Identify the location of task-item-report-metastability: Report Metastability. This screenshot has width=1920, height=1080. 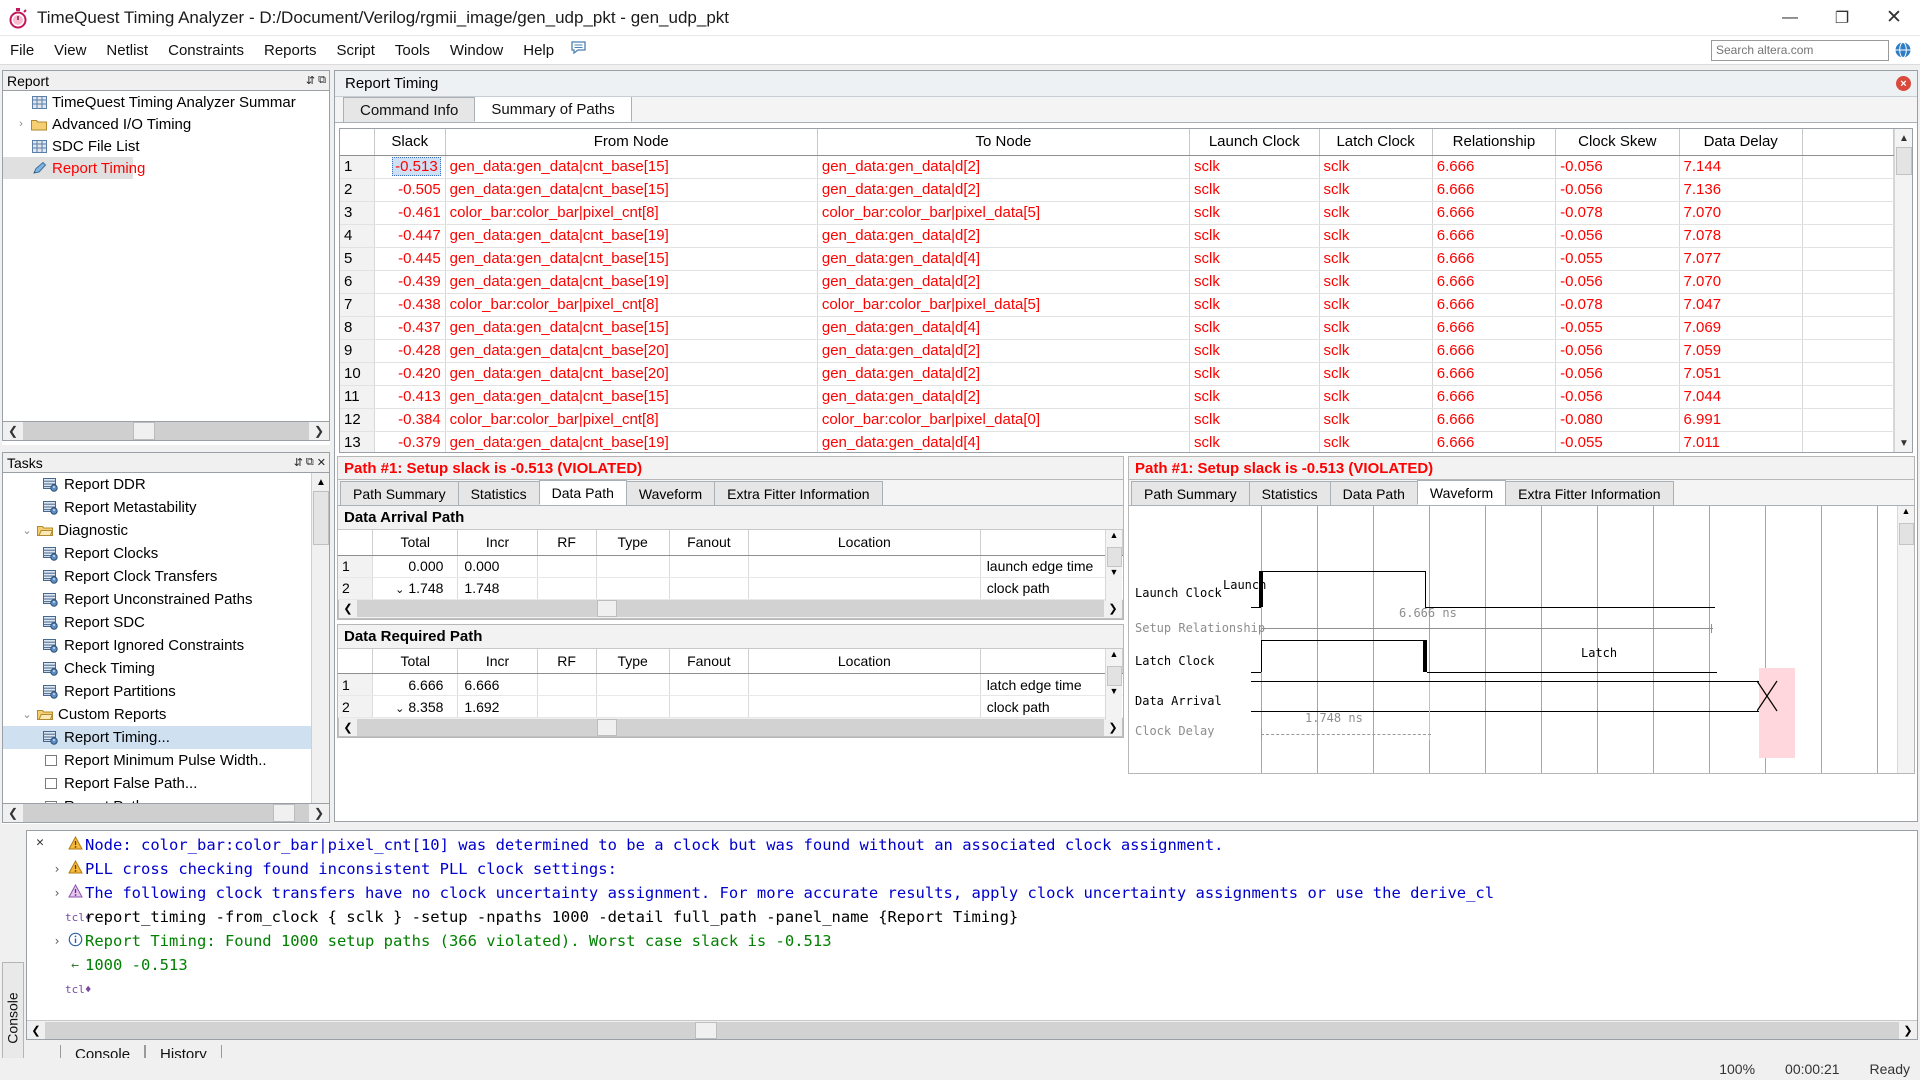
(166, 507).